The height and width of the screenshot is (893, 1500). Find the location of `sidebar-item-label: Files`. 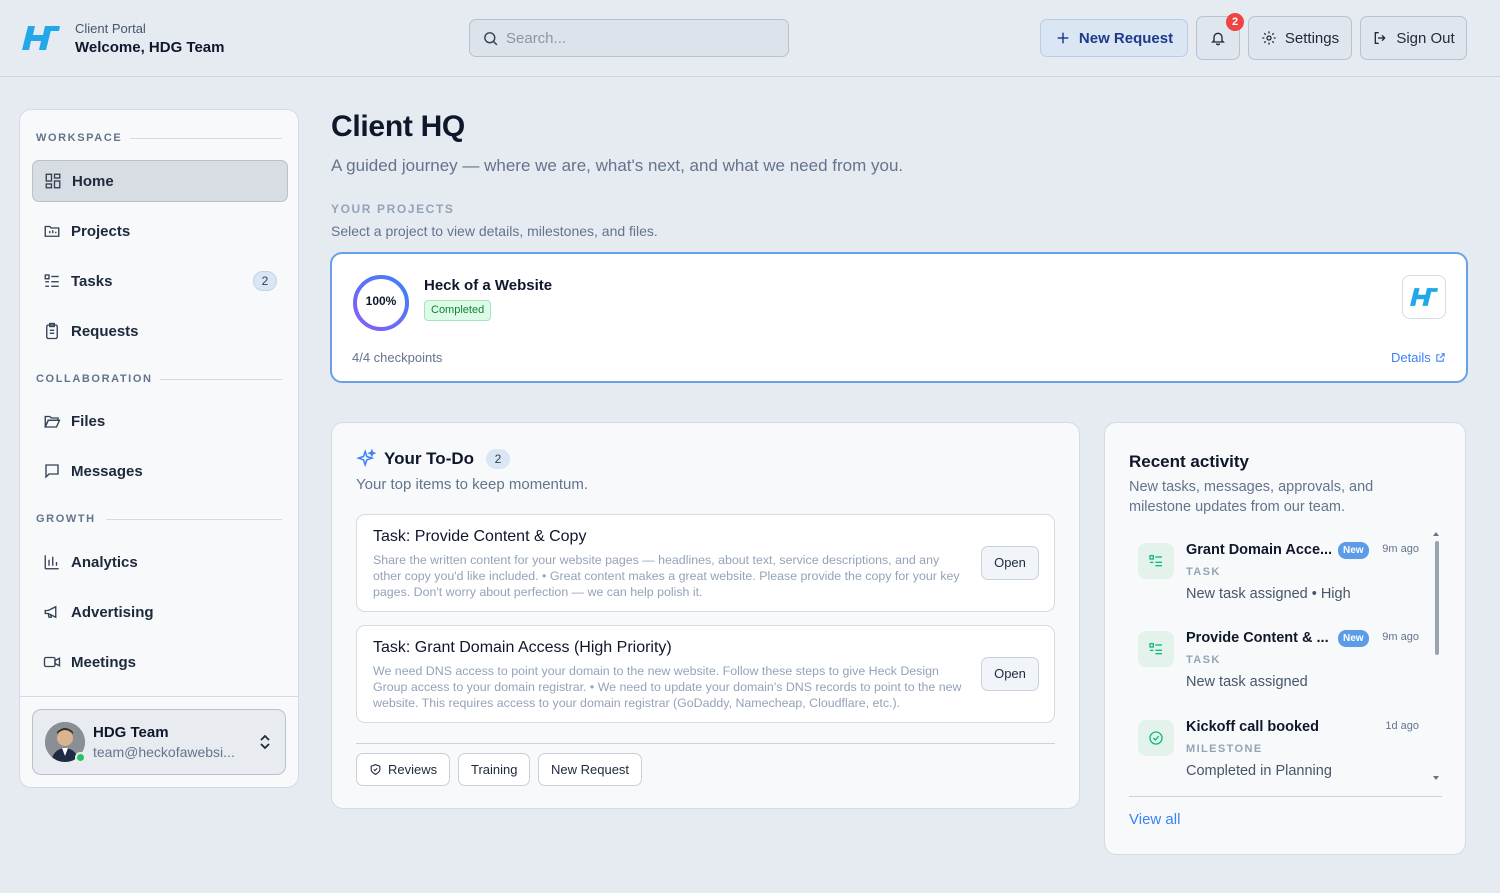

sidebar-item-label: Files is located at coordinates (88, 421).